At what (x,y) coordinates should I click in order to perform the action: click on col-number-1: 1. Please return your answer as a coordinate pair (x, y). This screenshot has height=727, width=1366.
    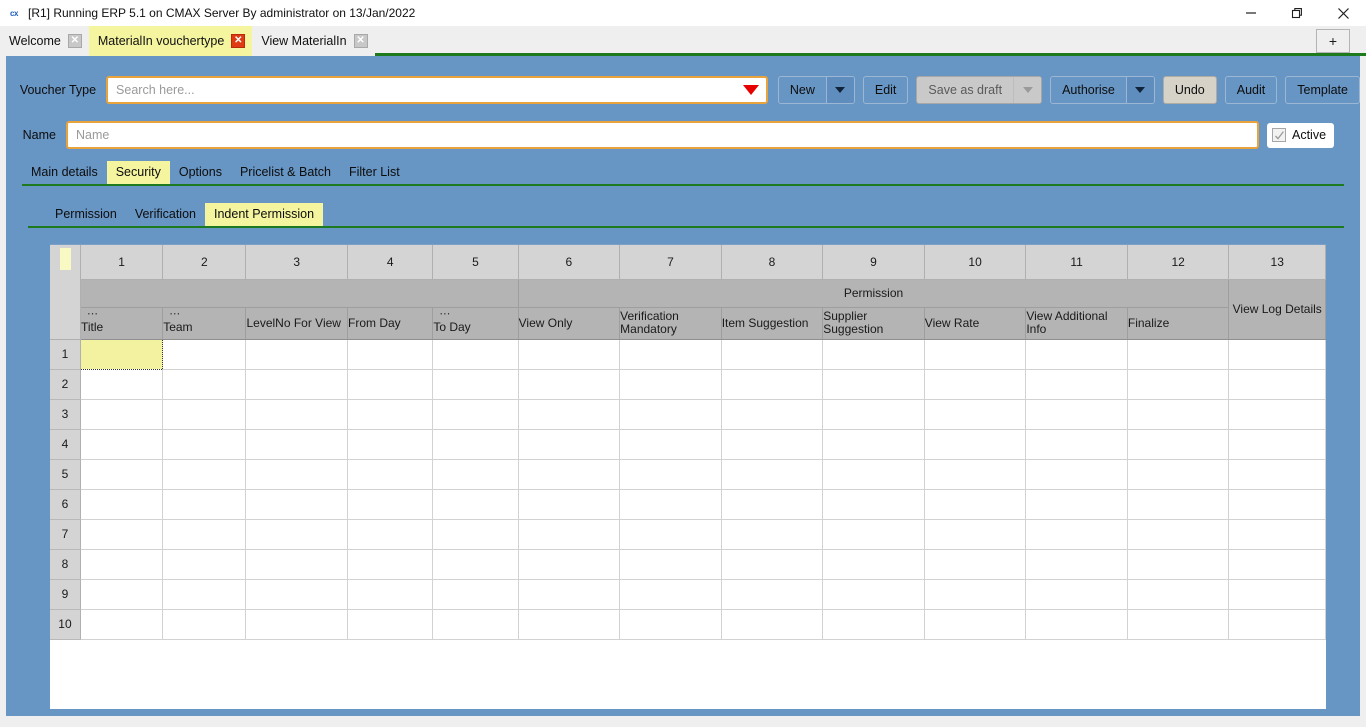
    Looking at the image, I should click on (122, 262).